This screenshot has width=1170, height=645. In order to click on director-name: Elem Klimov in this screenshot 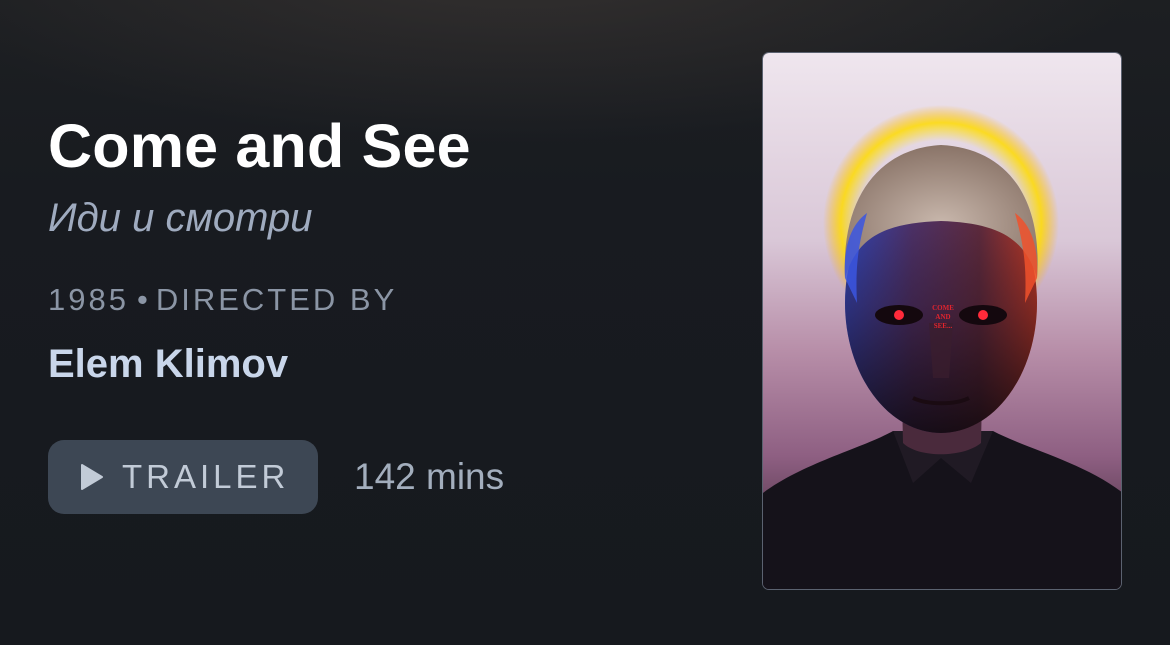, I will do `click(368, 364)`.